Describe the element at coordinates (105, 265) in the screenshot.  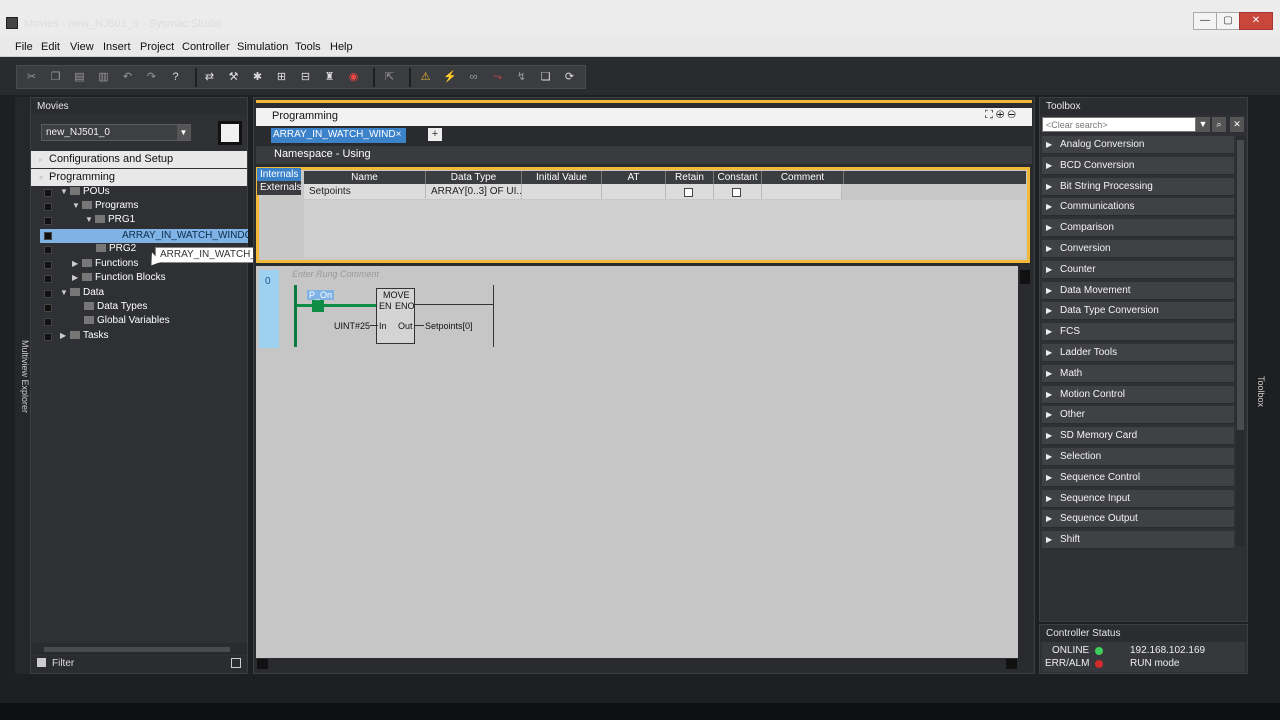
I see `tree-item-functions: ▶ Functions` at that location.